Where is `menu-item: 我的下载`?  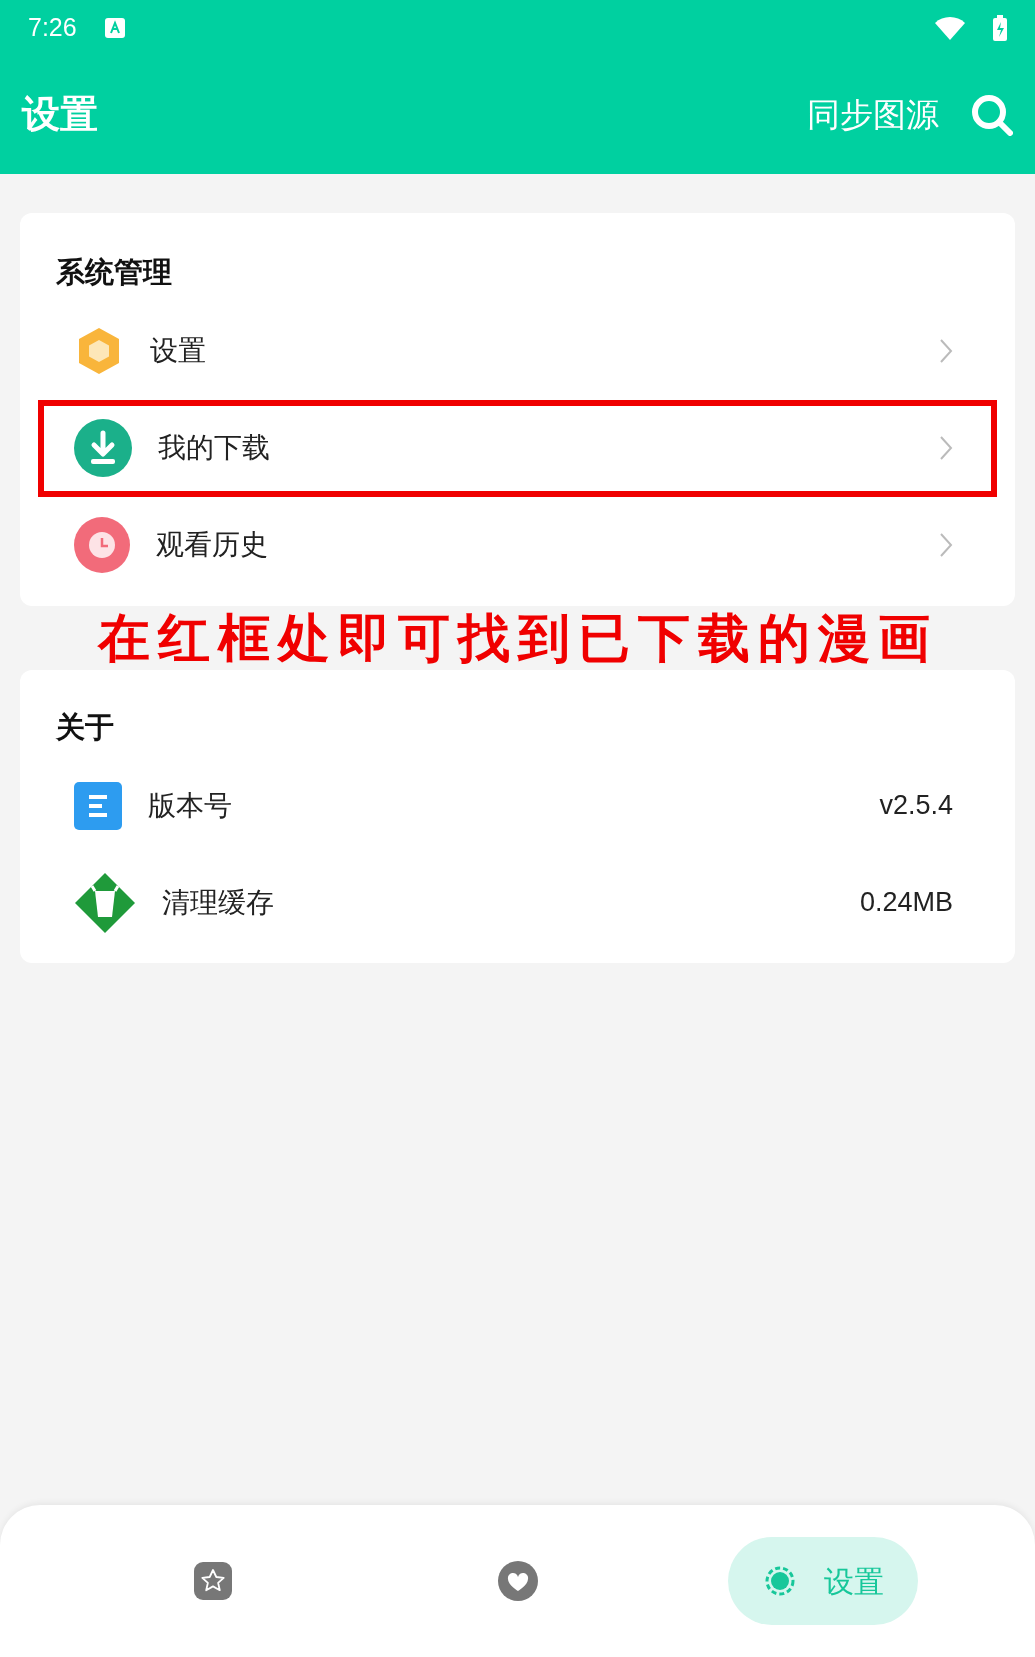
menu-item: 我的下载 is located at coordinates (517, 448).